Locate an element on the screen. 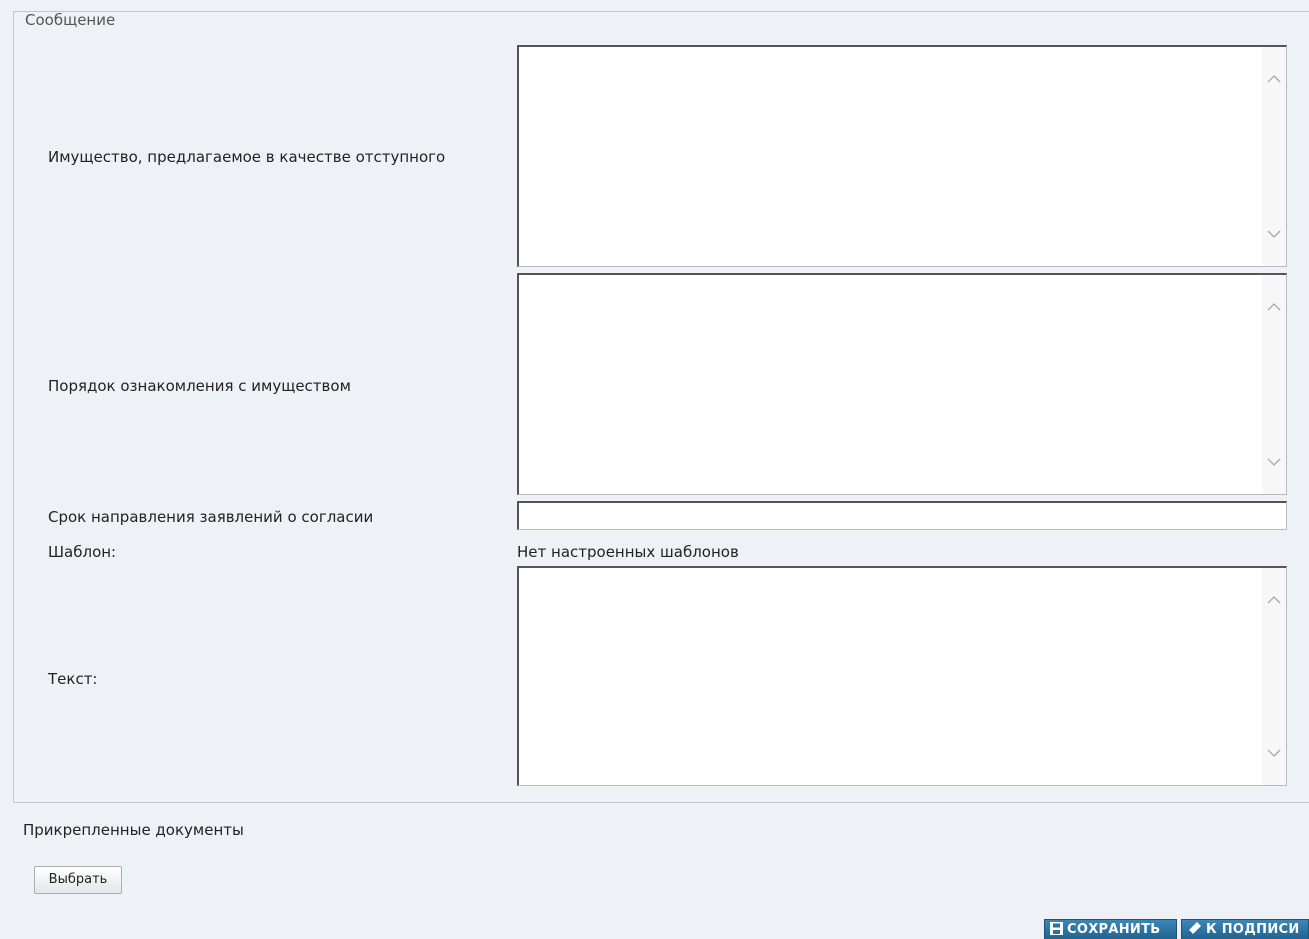 Image resolution: width=1309 pixels, height=939 pixels. to-sign-button: К ПОДПИСИ is located at coordinates (1245, 929).